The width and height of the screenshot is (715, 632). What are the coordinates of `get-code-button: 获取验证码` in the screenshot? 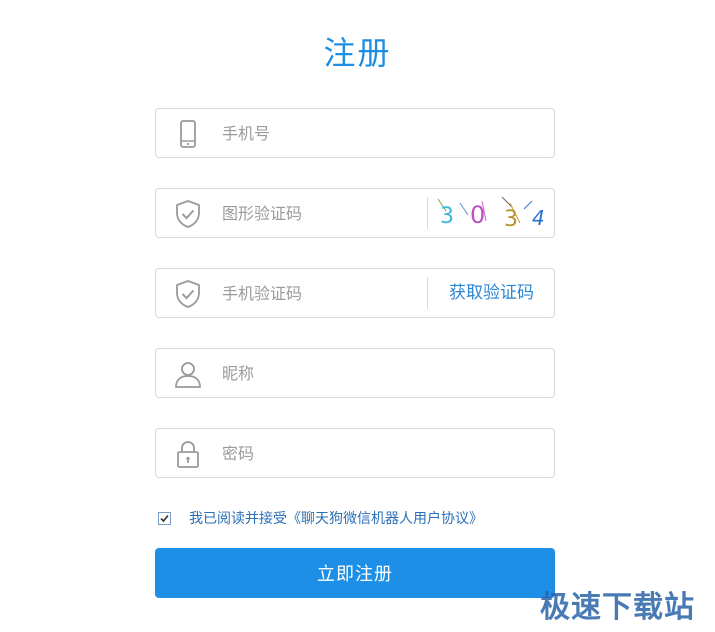 It's located at (491, 293).